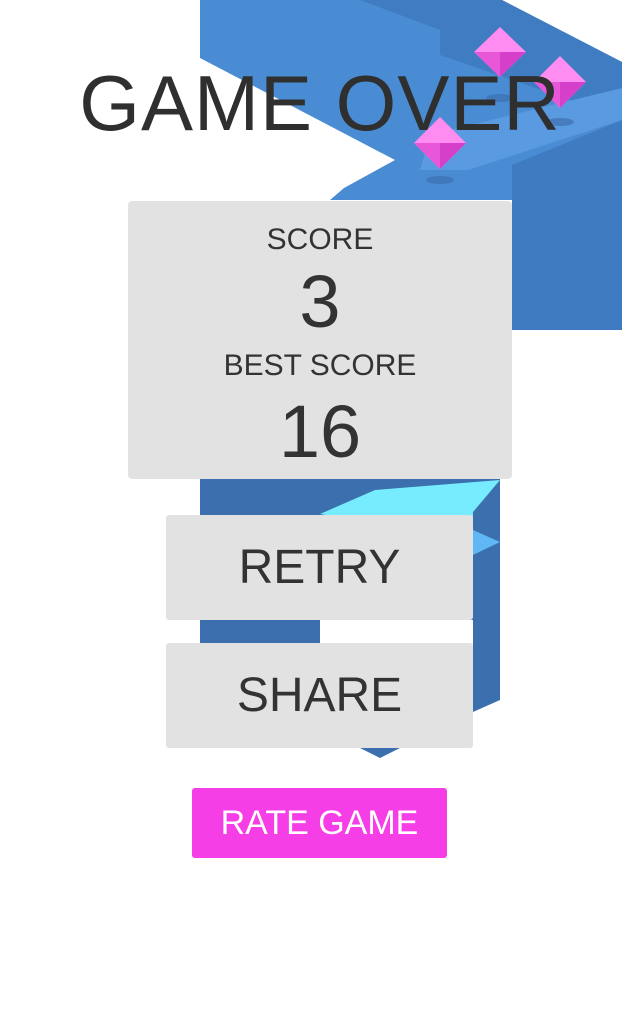  What do you see at coordinates (320, 431) in the screenshot?
I see `best-score-value: 16` at bounding box center [320, 431].